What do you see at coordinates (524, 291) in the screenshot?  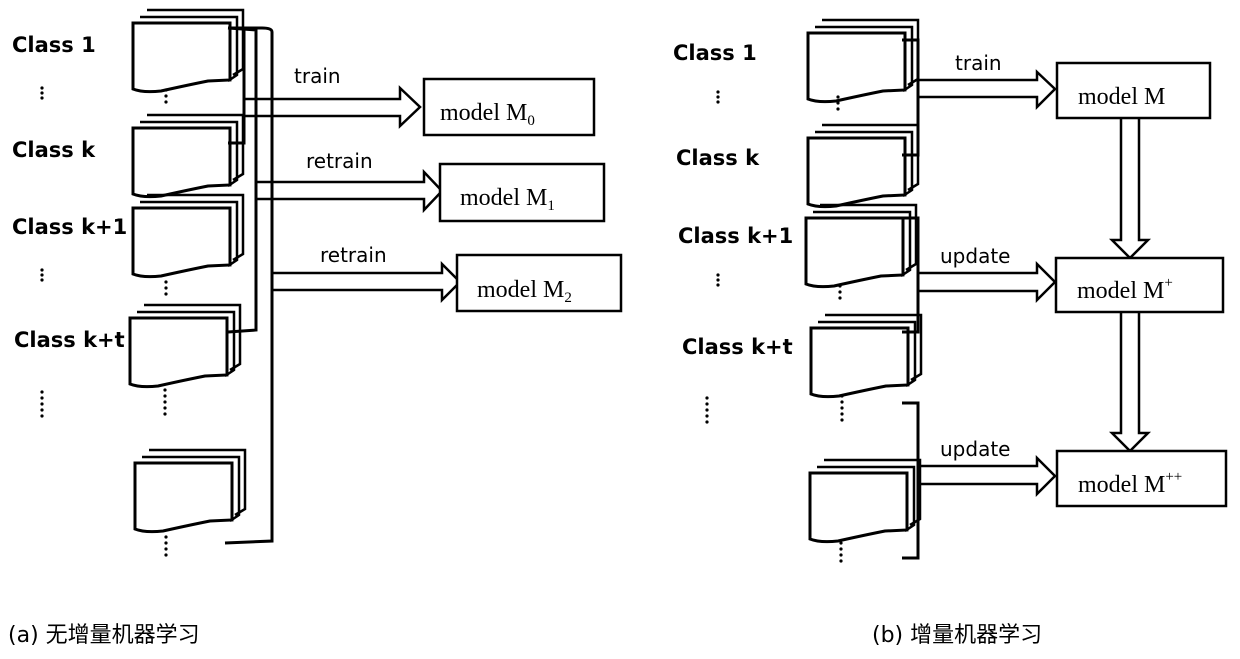 I see `model-label: model M2` at bounding box center [524, 291].